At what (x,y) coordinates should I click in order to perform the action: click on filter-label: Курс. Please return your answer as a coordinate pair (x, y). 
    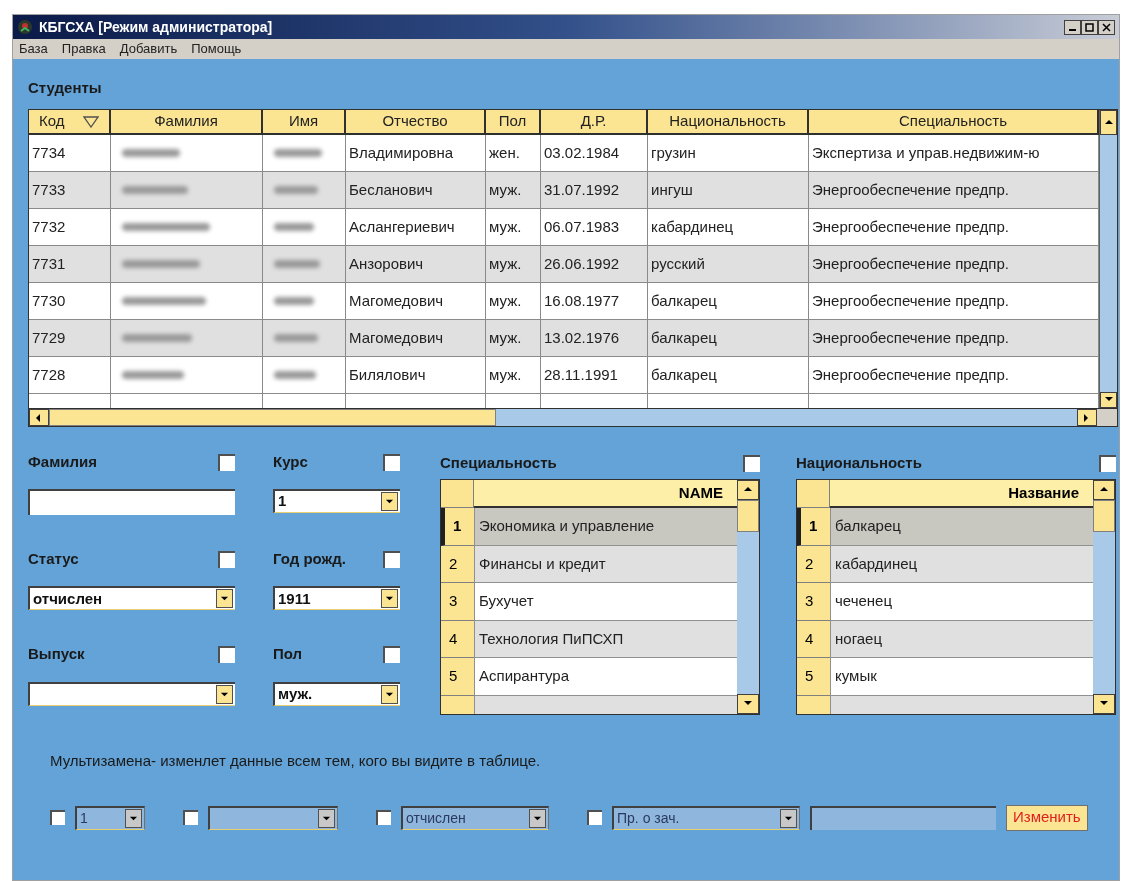
    Looking at the image, I should click on (290, 461).